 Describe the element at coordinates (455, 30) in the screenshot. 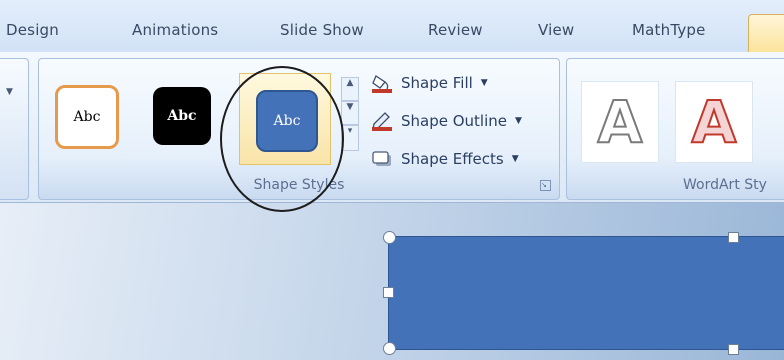

I see `tab-review: Review` at that location.